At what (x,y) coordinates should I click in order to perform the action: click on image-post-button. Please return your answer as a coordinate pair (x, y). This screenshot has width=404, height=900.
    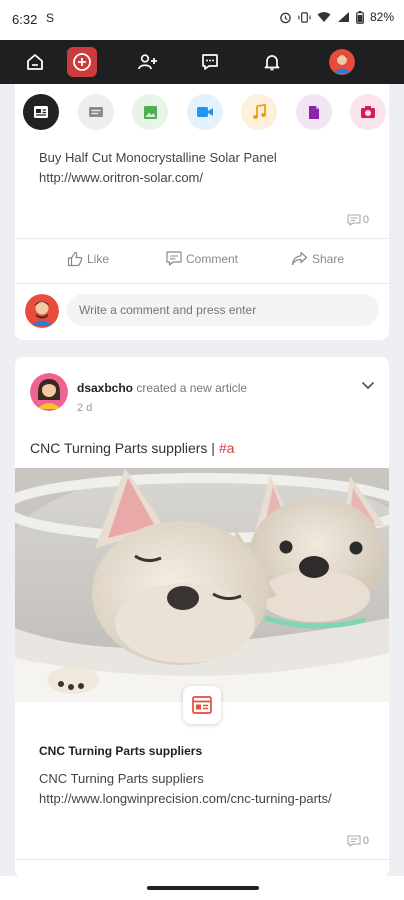
    Looking at the image, I should click on (150, 112).